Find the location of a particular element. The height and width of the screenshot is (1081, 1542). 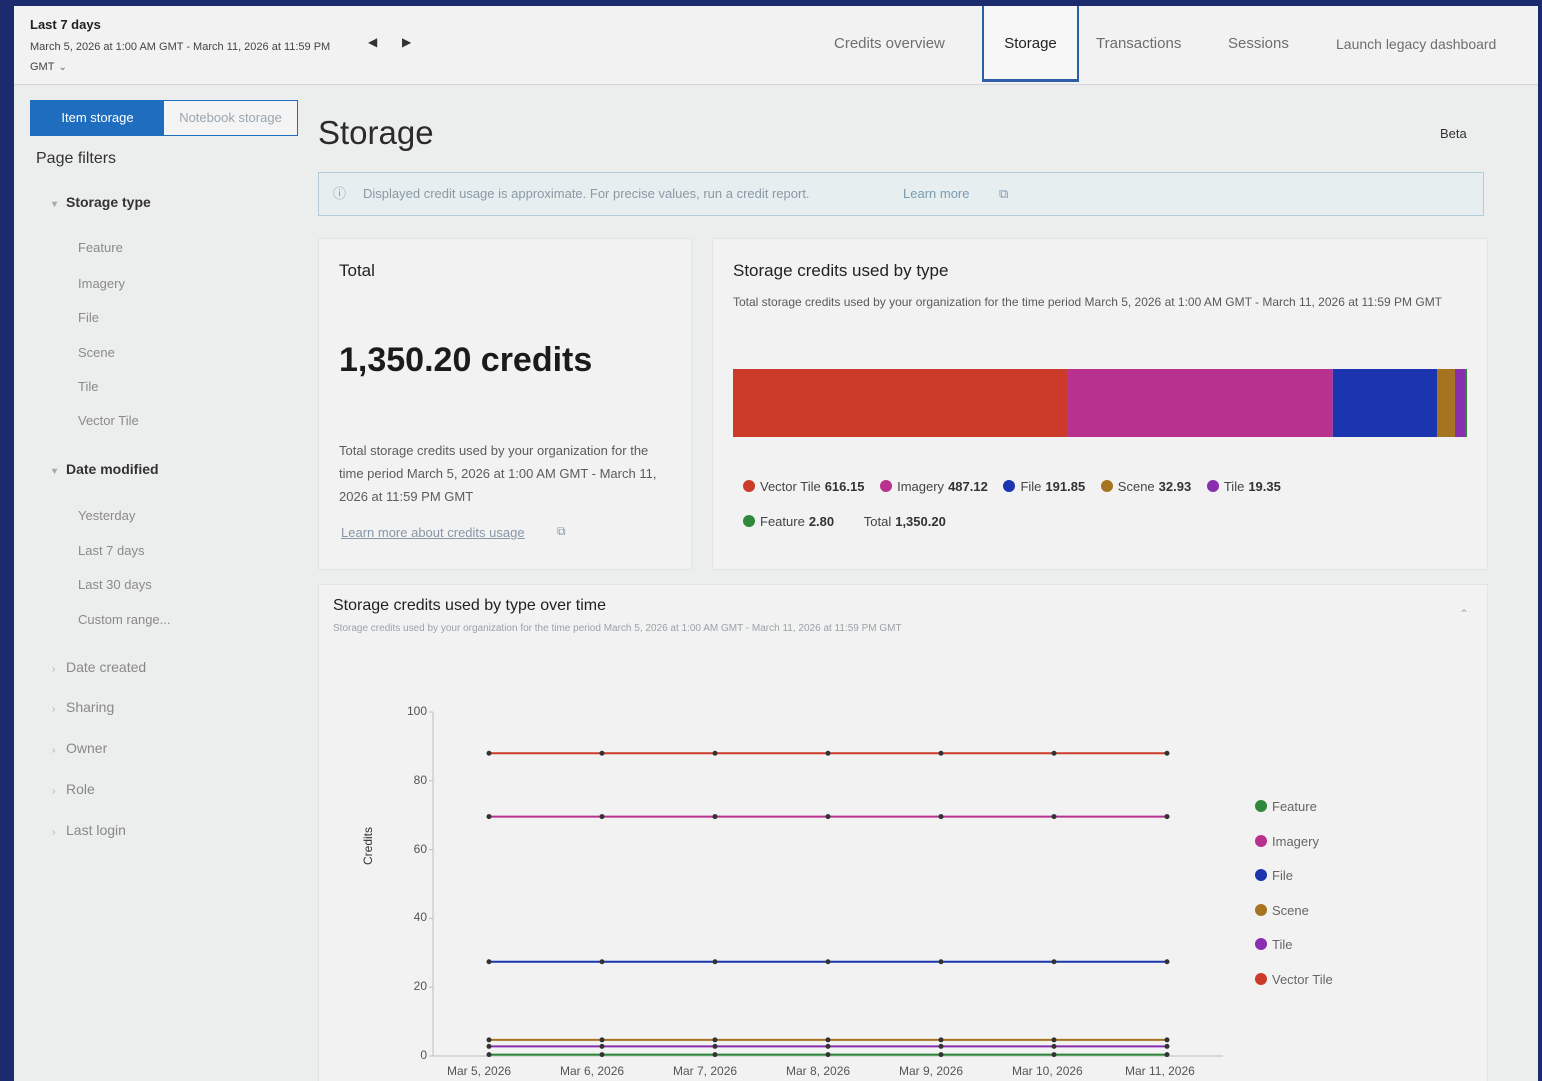

legend-item-vector-tile: Vector Tile is located at coordinates (1294, 979).